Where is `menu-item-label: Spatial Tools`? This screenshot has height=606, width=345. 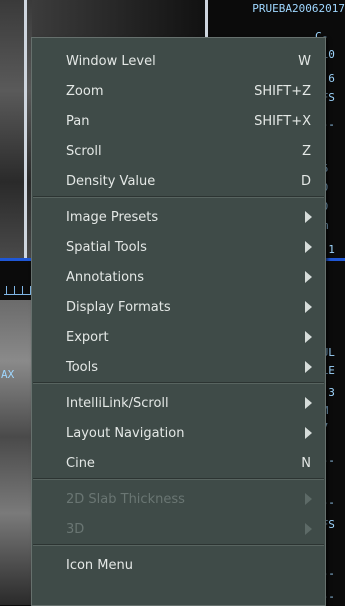 menu-item-label: Spatial Tools is located at coordinates (106, 247).